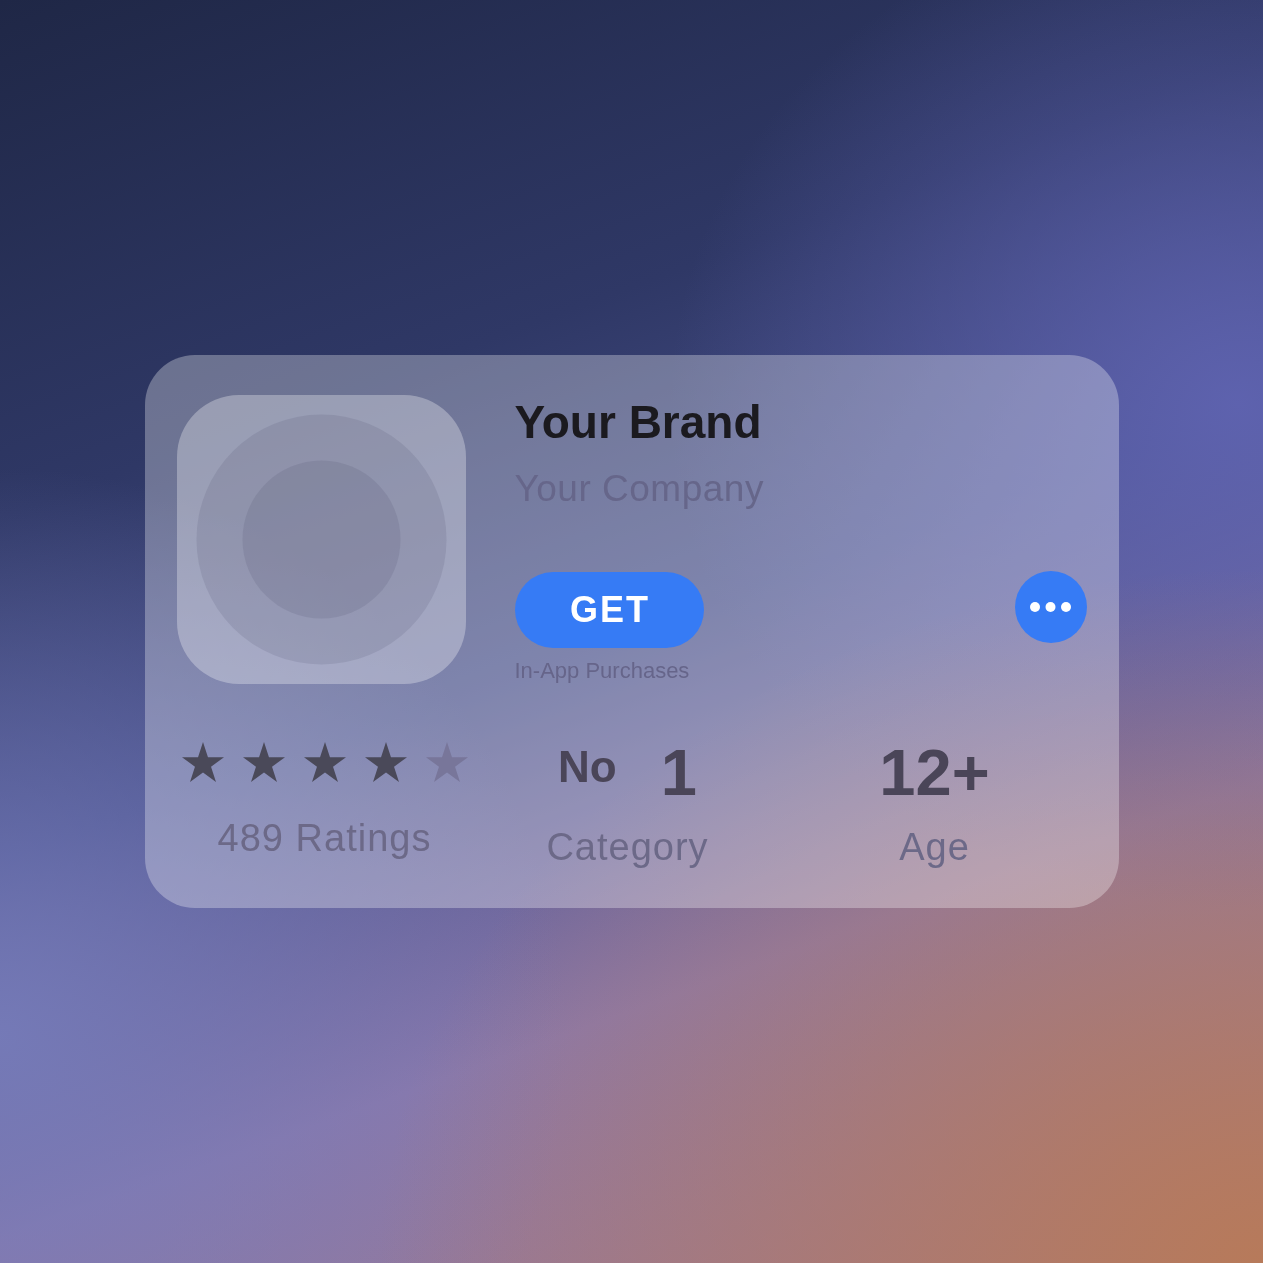 This screenshot has width=1263, height=1263. Describe the element at coordinates (934, 772) in the screenshot. I see `age-rating: 12+` at that location.